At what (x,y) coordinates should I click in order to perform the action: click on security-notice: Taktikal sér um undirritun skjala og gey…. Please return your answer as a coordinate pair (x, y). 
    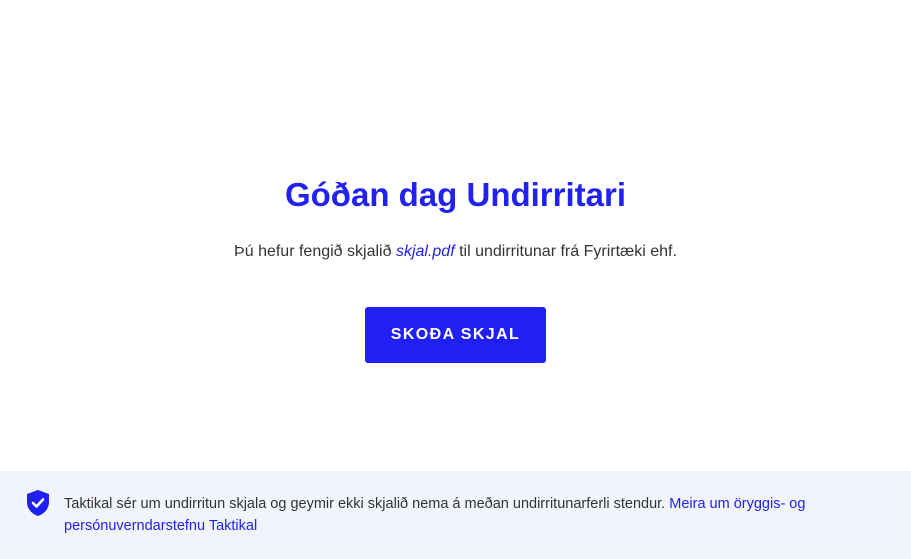
    Looking at the image, I should click on (365, 504).